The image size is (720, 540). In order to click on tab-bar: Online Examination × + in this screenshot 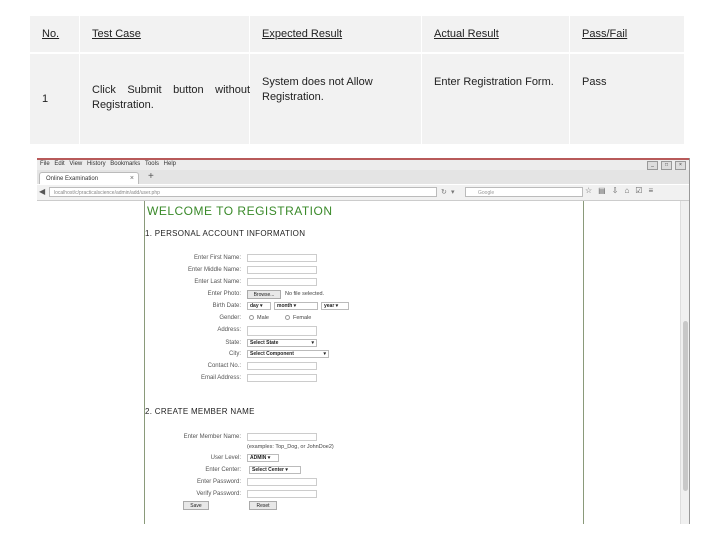, I will do `click(363, 177)`.